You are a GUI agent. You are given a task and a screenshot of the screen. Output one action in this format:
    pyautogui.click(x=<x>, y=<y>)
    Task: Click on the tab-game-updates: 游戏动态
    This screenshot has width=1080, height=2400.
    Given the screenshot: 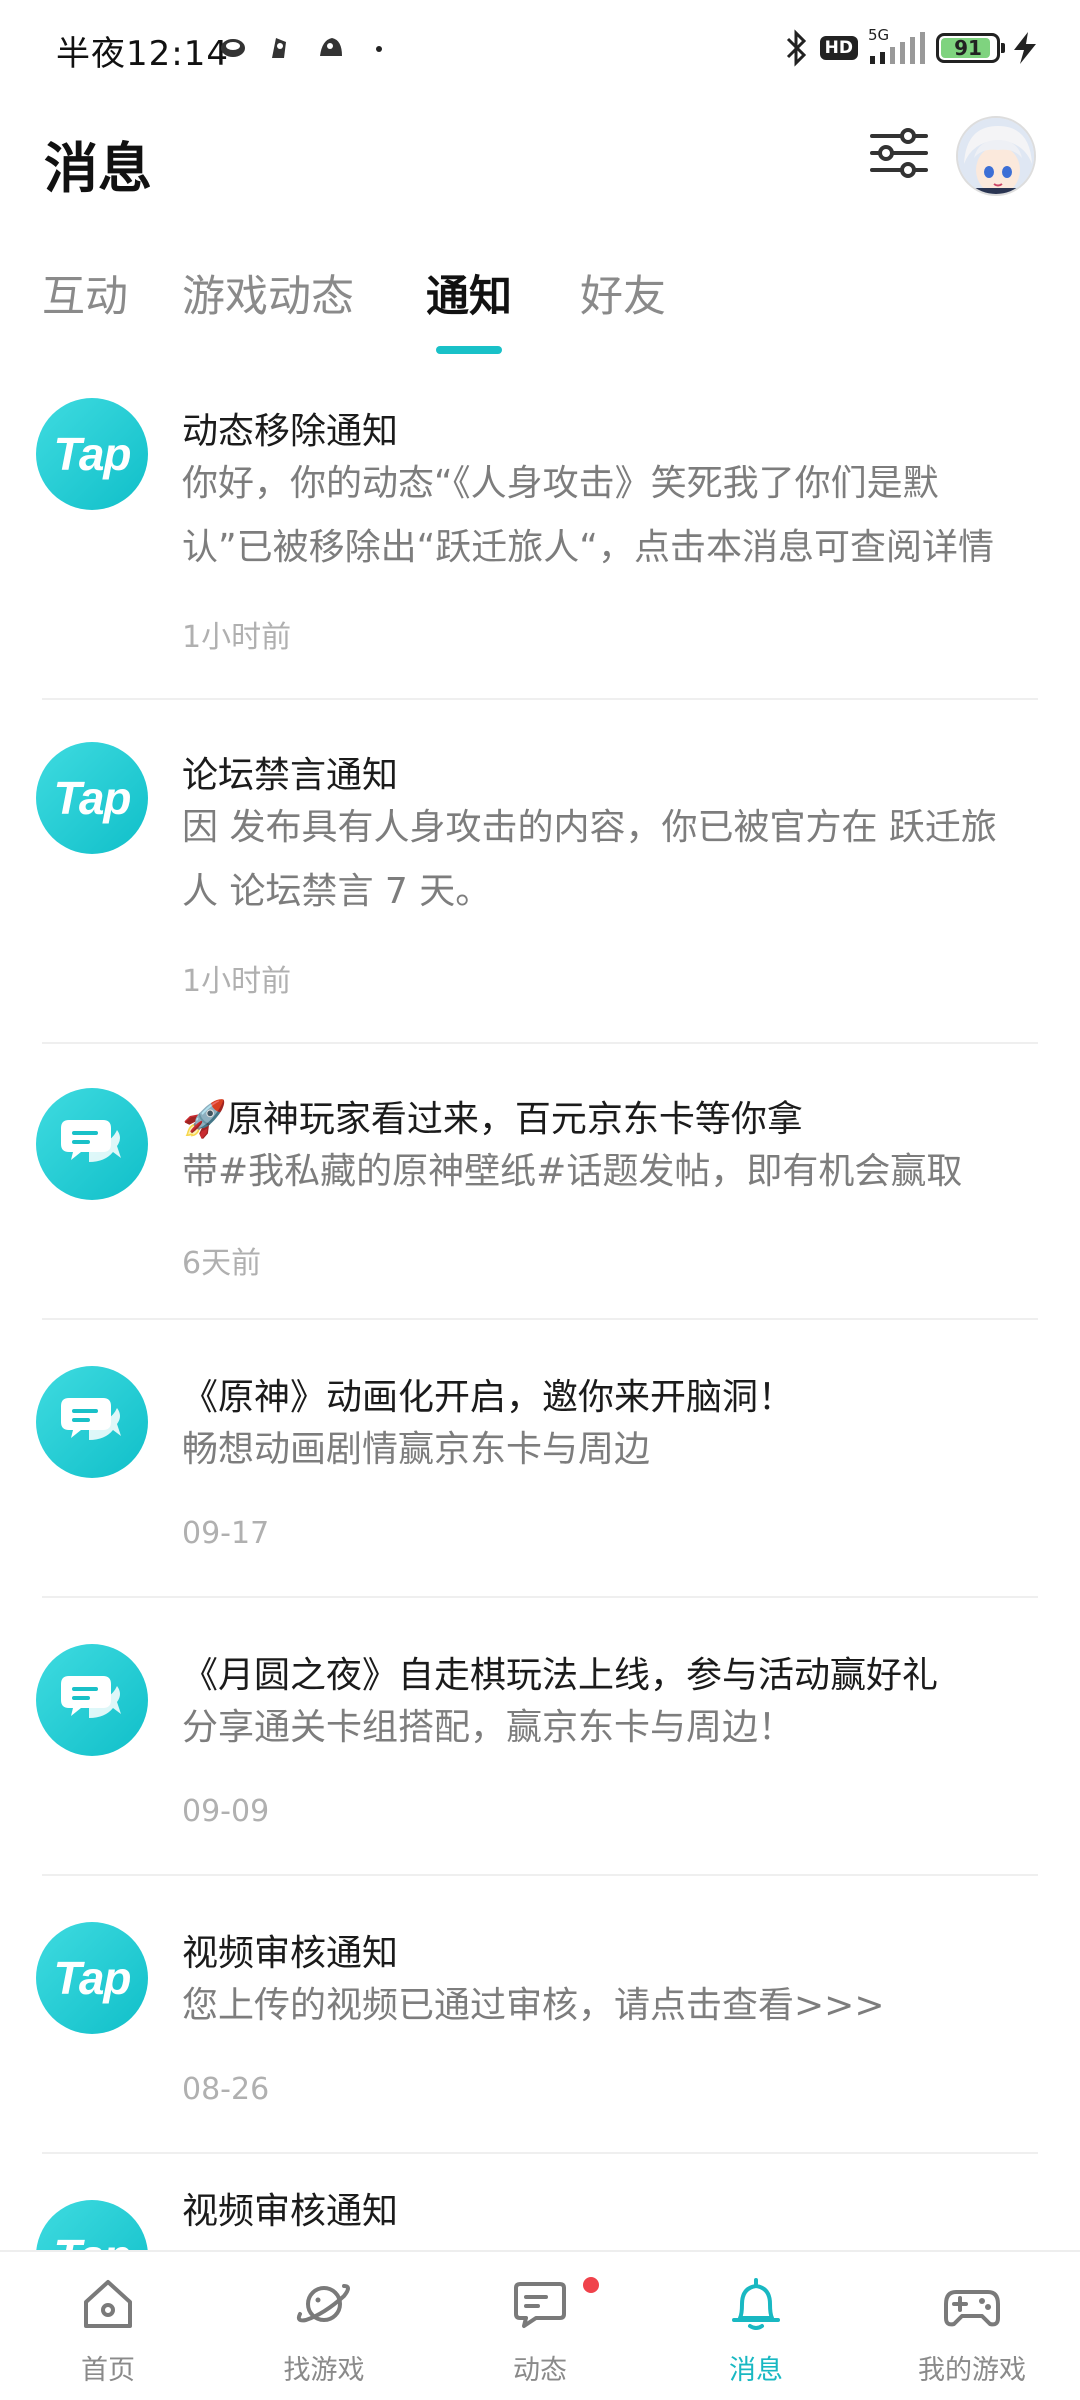 What is the action you would take?
    pyautogui.click(x=268, y=293)
    